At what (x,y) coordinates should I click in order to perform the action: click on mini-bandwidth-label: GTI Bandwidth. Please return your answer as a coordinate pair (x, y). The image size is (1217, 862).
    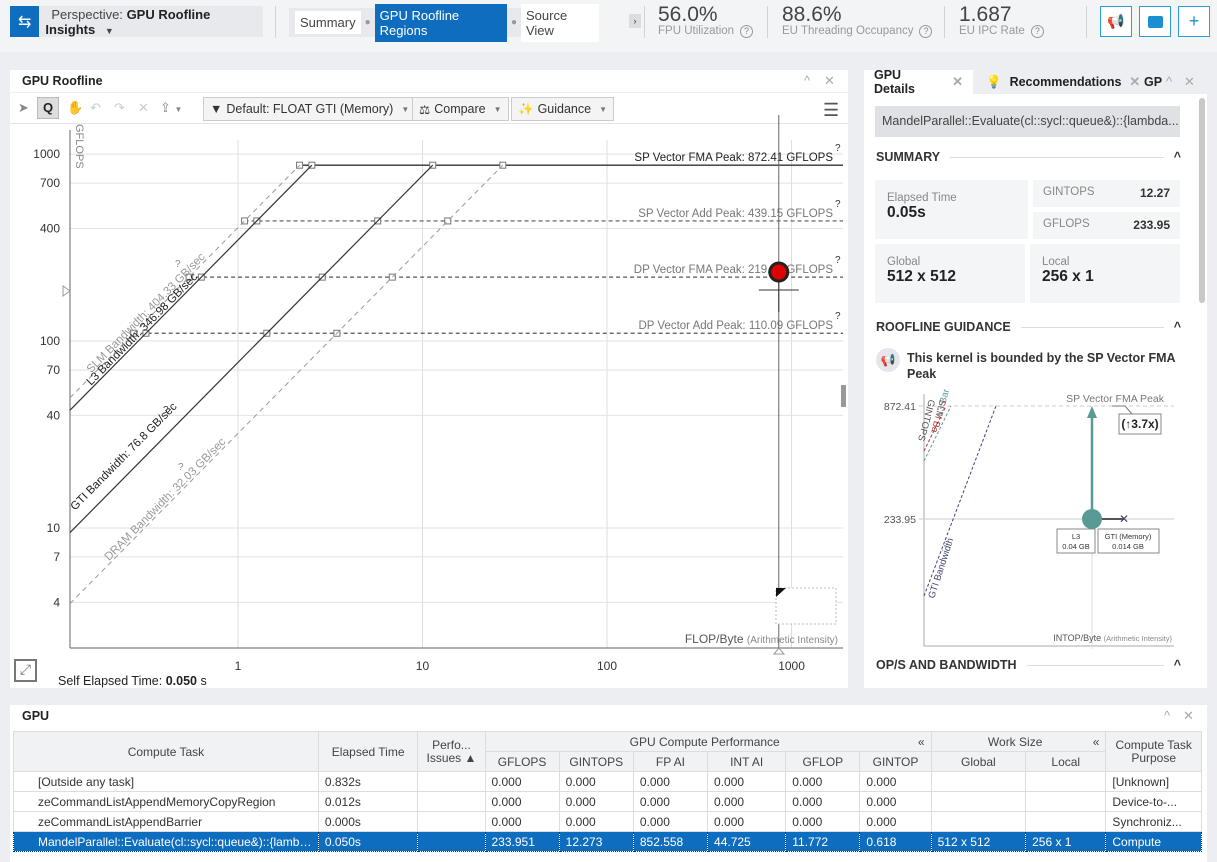
    Looking at the image, I should click on (941, 568).